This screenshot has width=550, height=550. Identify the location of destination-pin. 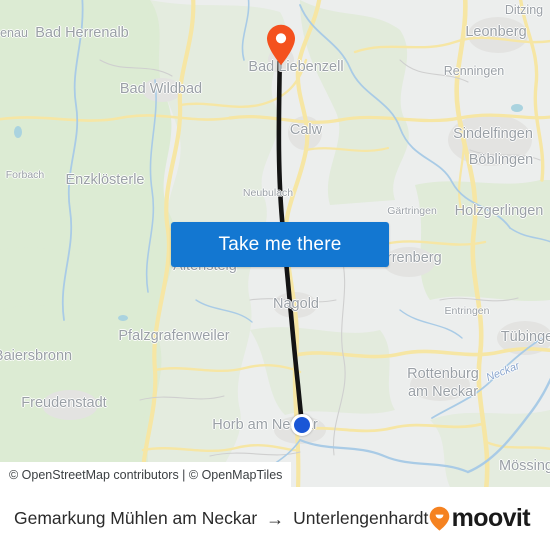
(281, 45).